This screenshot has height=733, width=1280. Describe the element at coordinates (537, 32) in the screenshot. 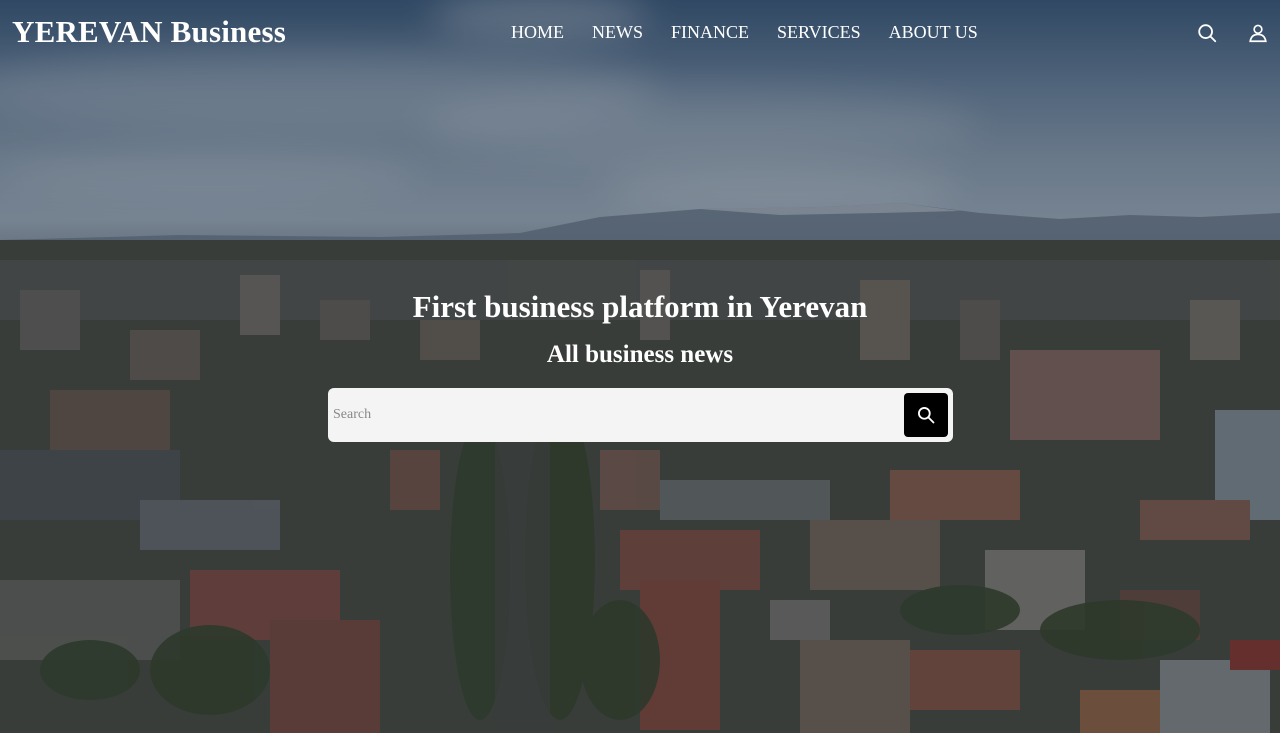

I see `nav-home: HOME` at that location.